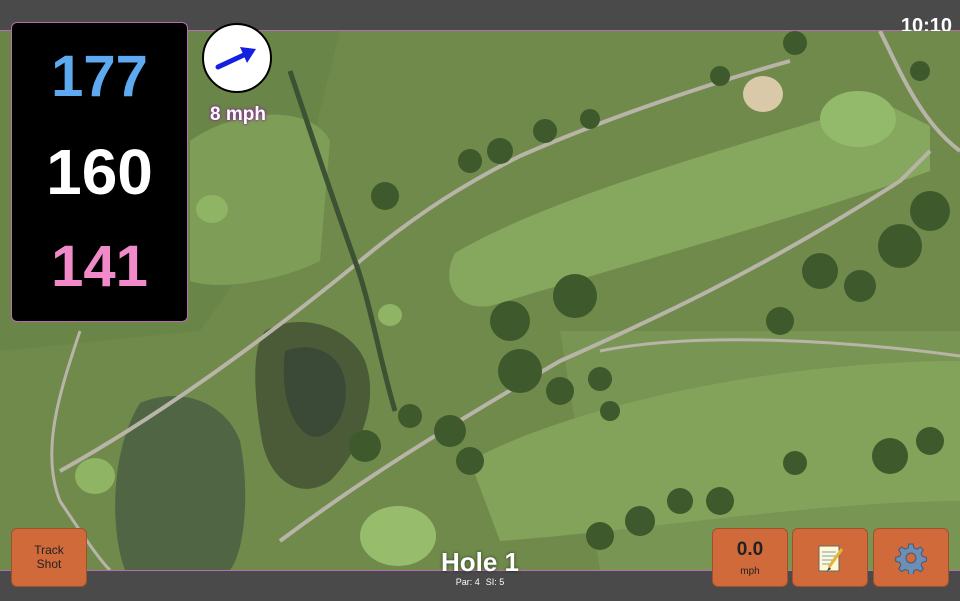 This screenshot has height=601, width=960. Describe the element at coordinates (750, 549) in the screenshot. I see `speed-value: 0.0` at that location.